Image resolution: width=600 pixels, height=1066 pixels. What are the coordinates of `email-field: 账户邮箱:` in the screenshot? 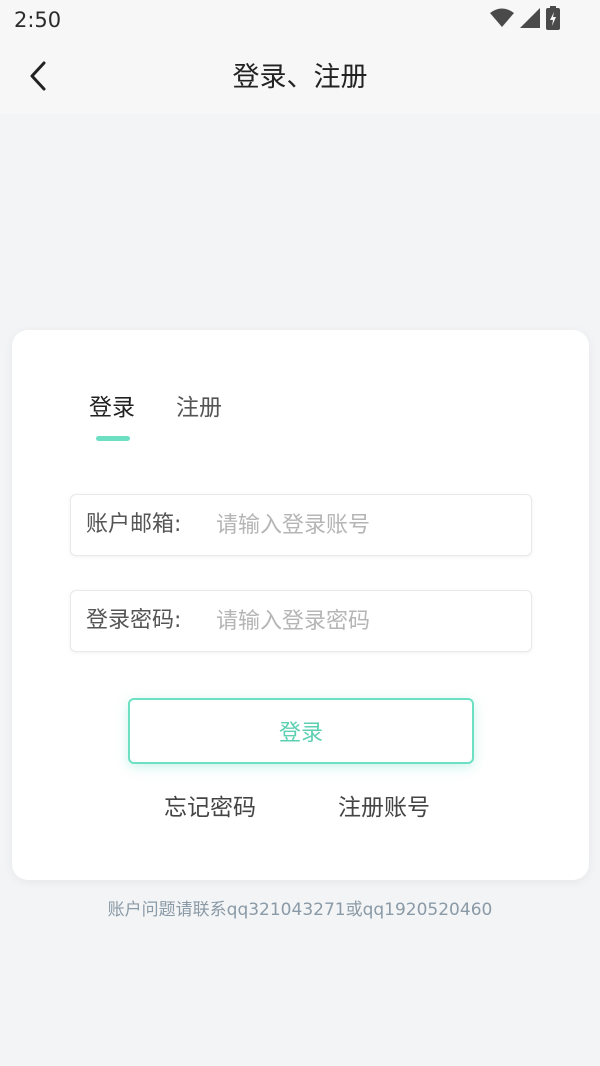 It's located at (301, 525).